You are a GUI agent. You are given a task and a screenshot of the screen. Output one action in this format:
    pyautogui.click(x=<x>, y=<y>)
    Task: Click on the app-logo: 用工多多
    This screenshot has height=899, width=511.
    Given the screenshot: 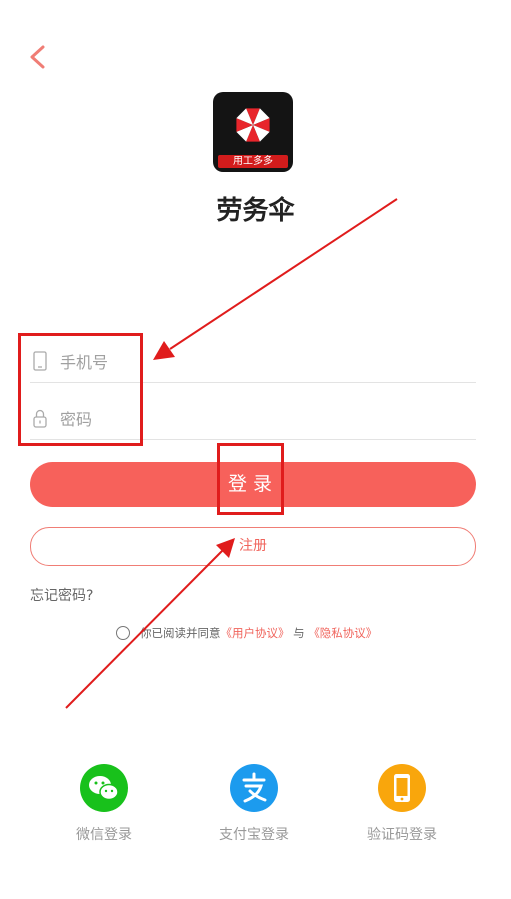 What is the action you would take?
    pyautogui.click(x=253, y=132)
    